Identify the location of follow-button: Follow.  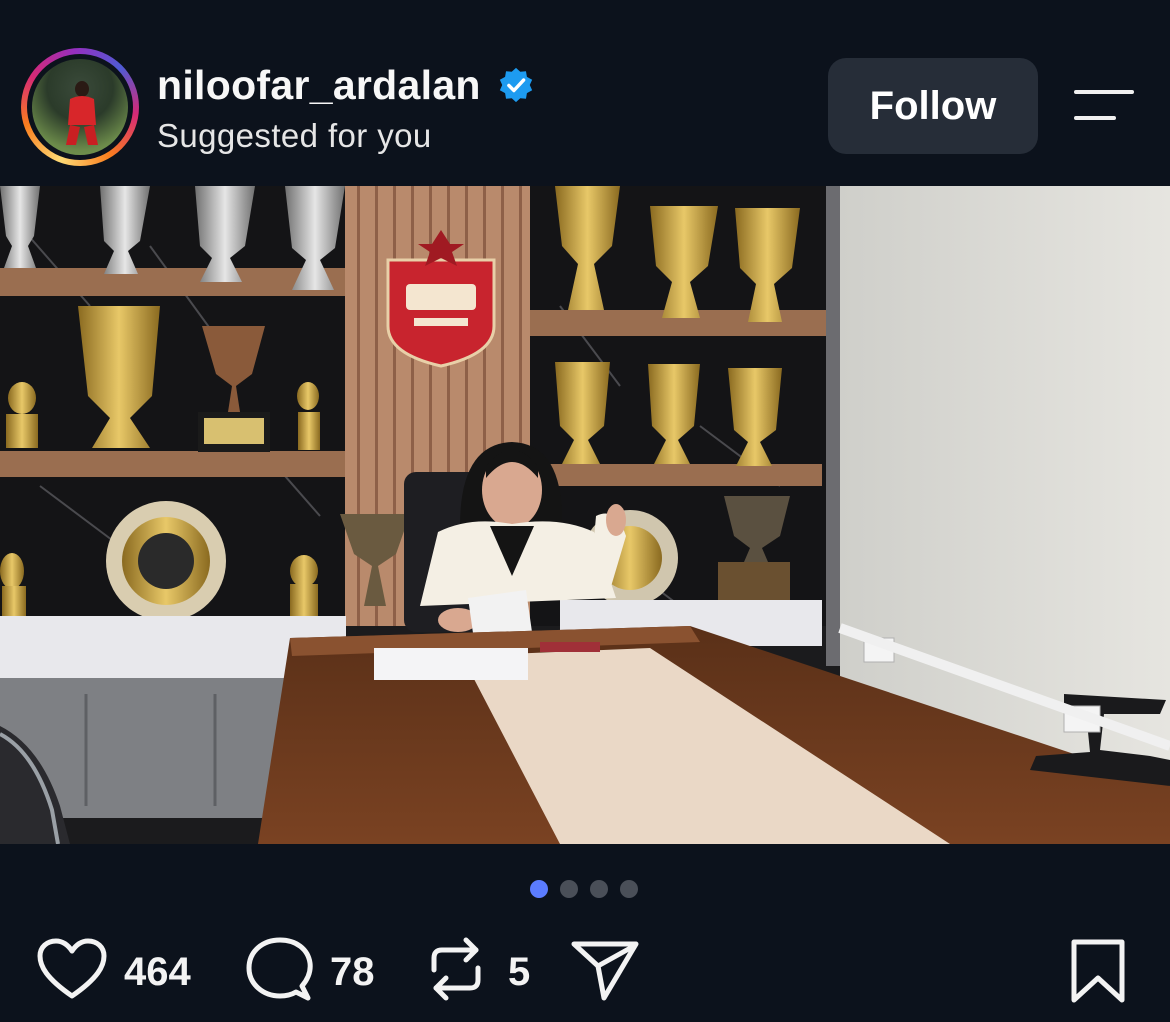
(933, 106).